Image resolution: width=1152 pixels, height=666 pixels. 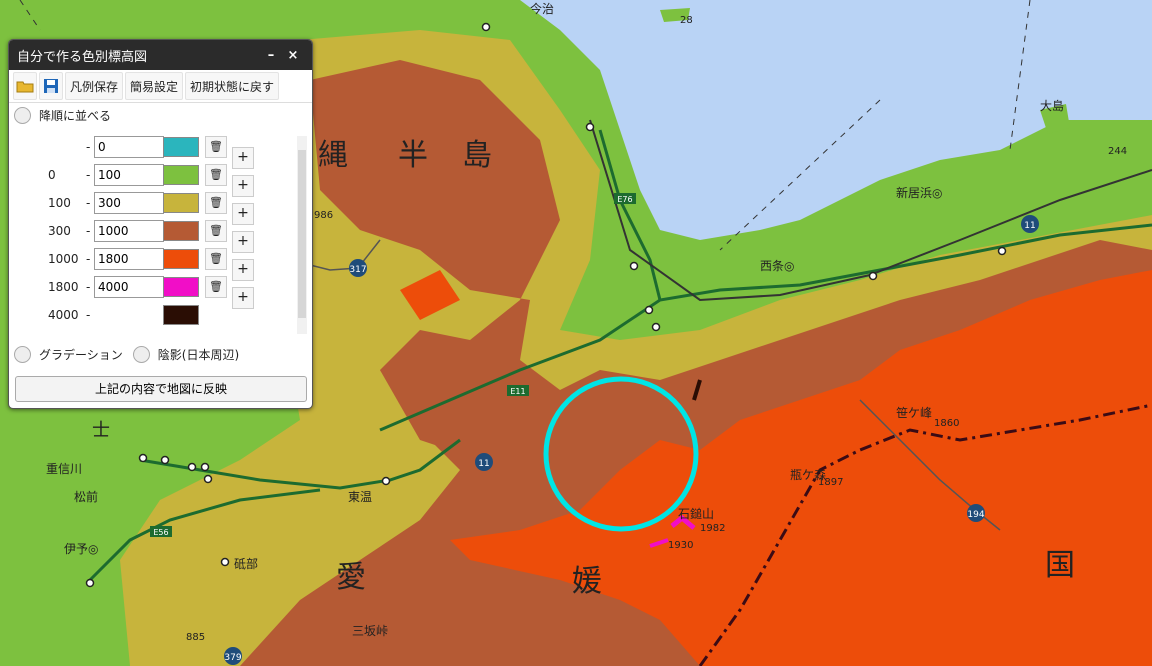 I want to click on save-button, so click(x=51, y=86).